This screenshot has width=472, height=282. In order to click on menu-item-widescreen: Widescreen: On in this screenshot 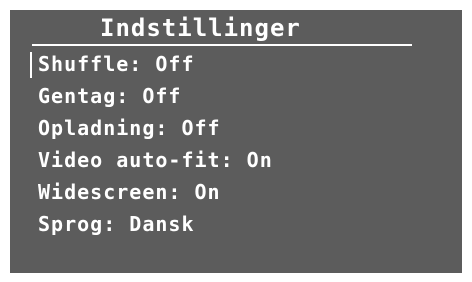, I will do `click(151, 192)`.